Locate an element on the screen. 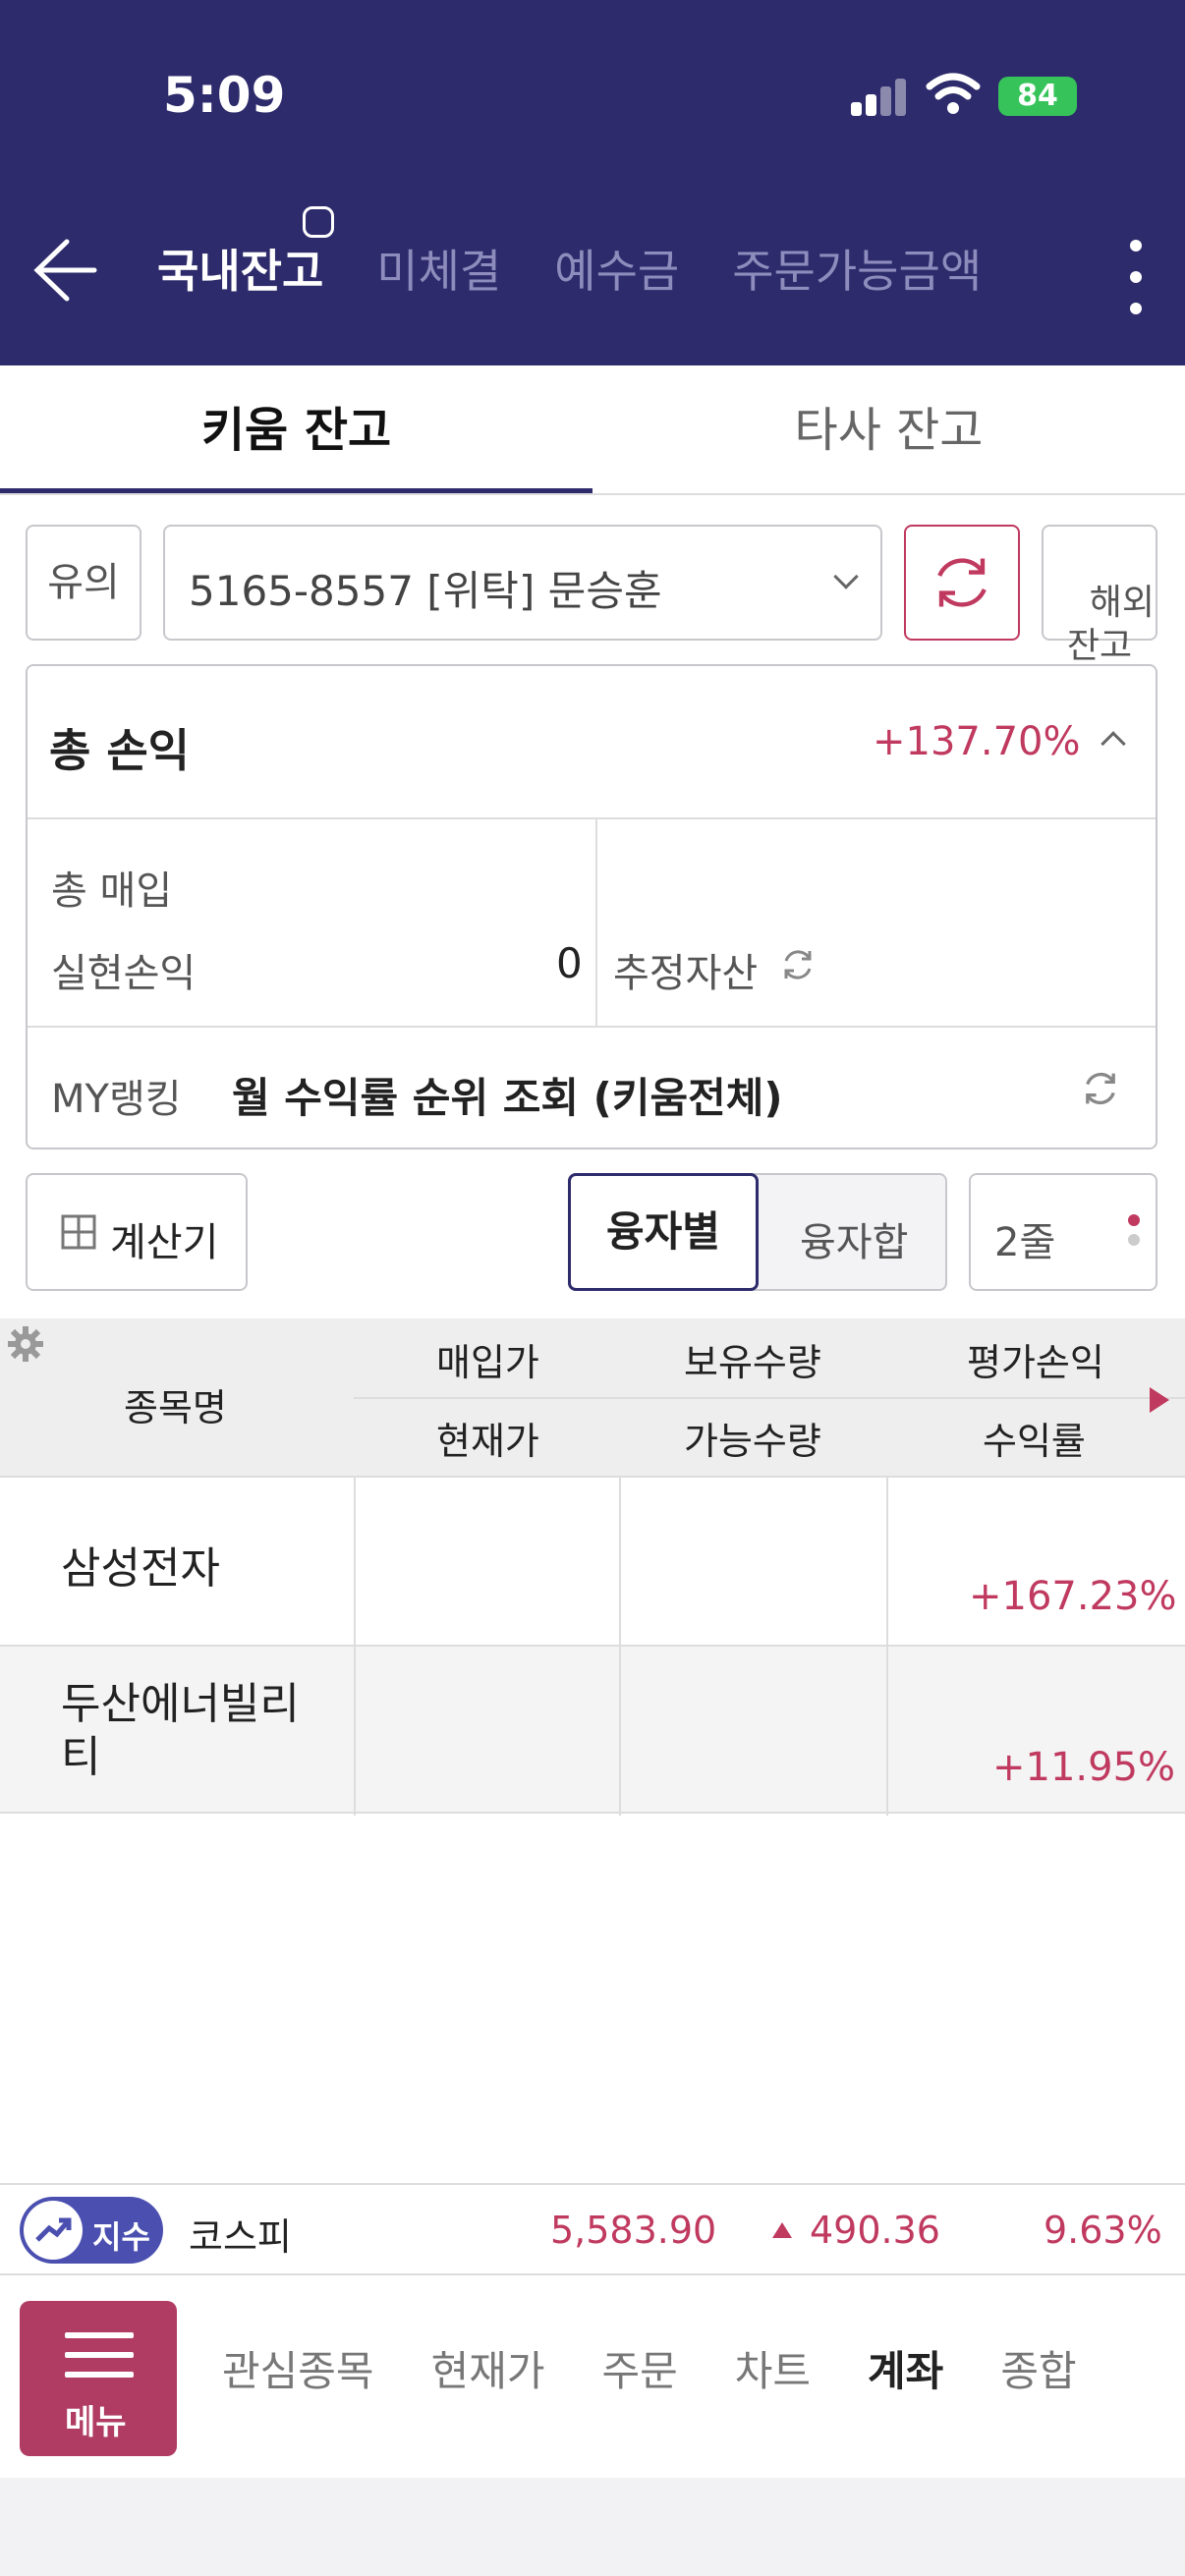 Image resolution: width=1185 pixels, height=2576 pixels. row-lines-selector: 2줄 is located at coordinates (1063, 1232).